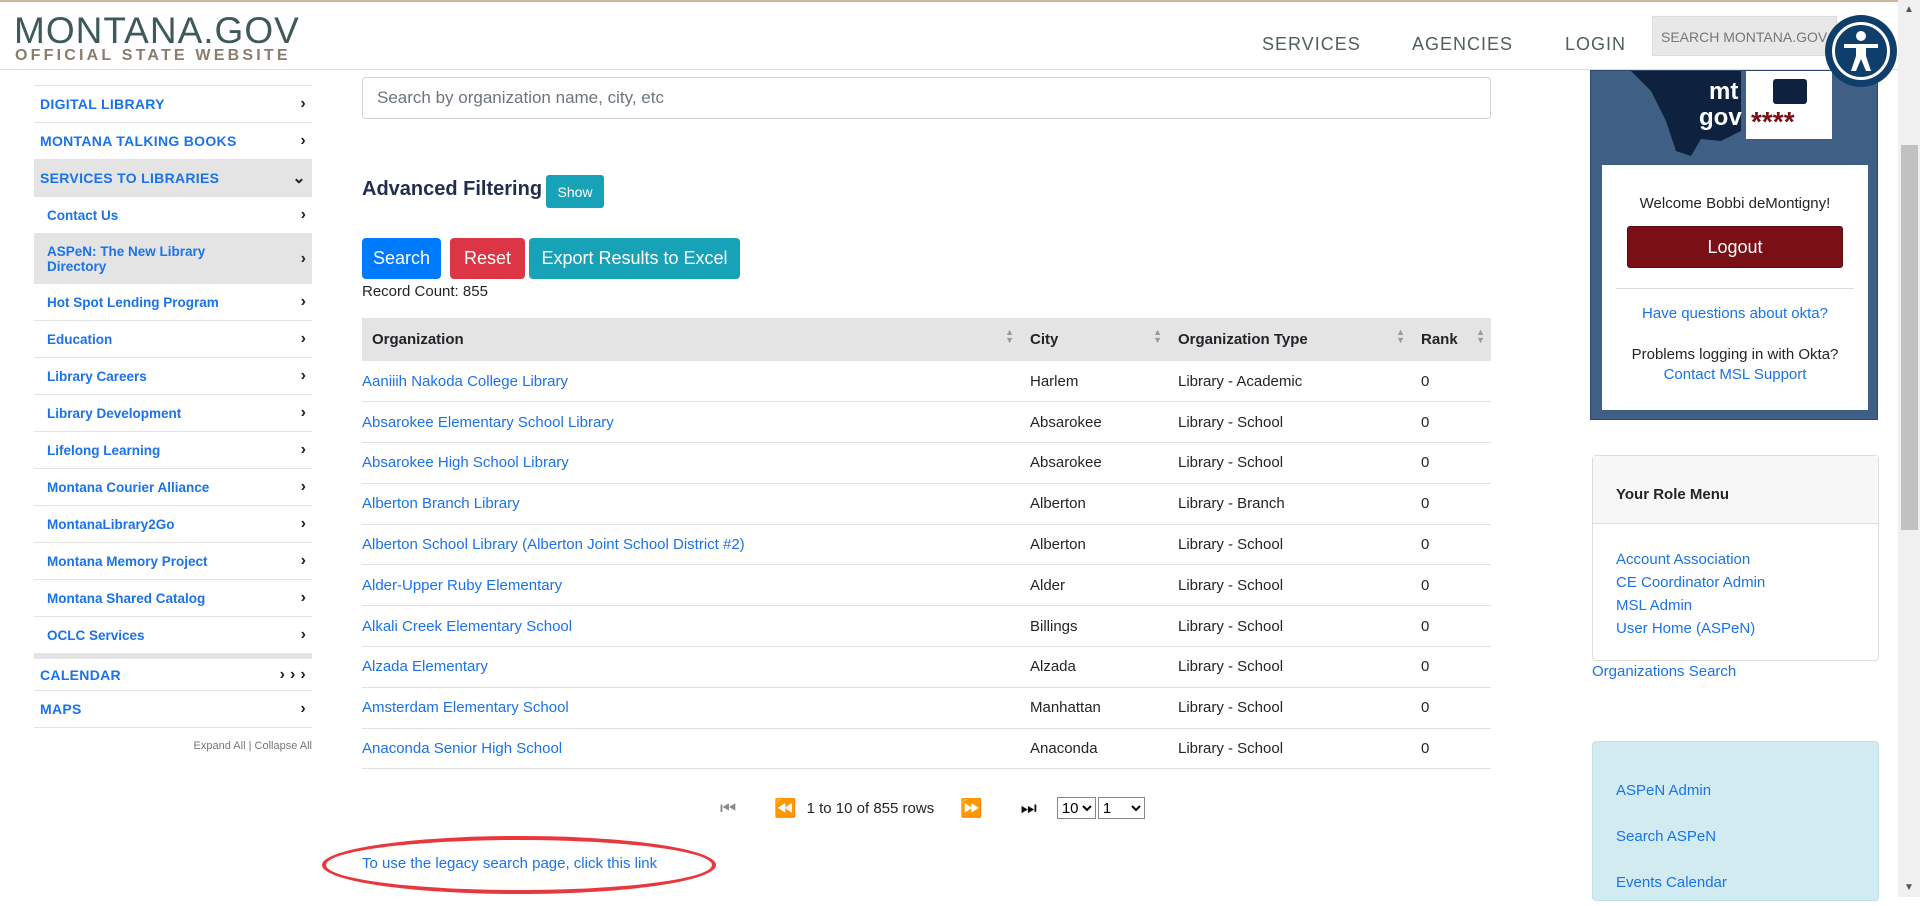 Image resolution: width=1920 pixels, height=906 pixels. Describe the element at coordinates (465, 381) in the screenshot. I see `organization-link: Aaniiih Nakoda College Library` at that location.